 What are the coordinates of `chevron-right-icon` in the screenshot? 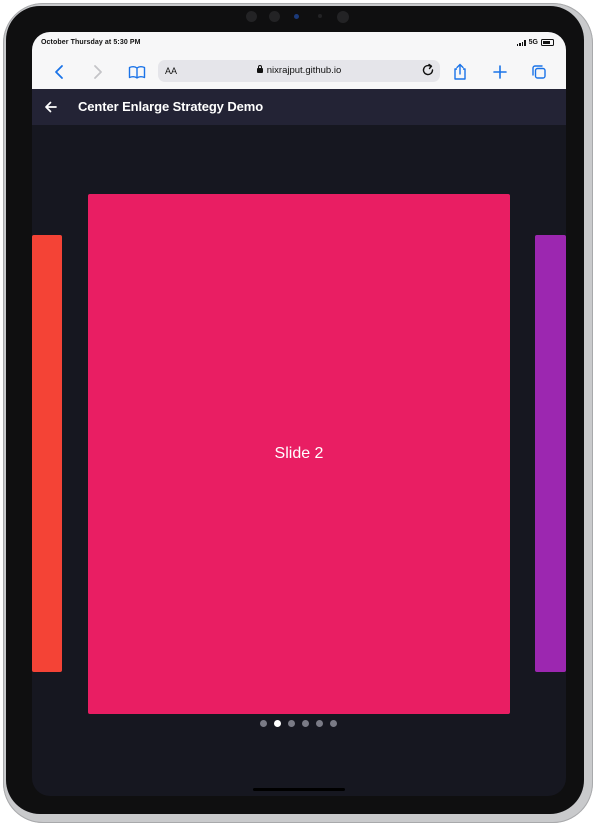 It's located at (98, 72).